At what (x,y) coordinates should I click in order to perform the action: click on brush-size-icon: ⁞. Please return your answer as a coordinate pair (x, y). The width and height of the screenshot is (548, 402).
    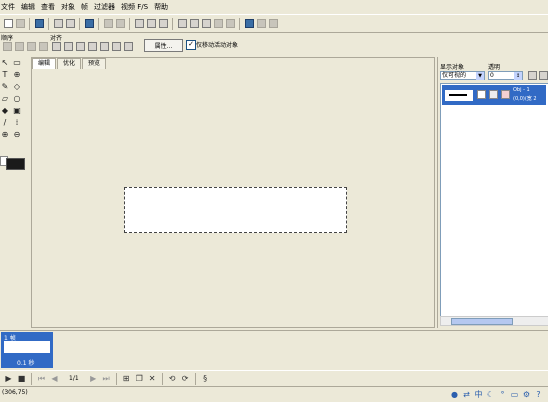
    Looking at the image, I should click on (17, 123).